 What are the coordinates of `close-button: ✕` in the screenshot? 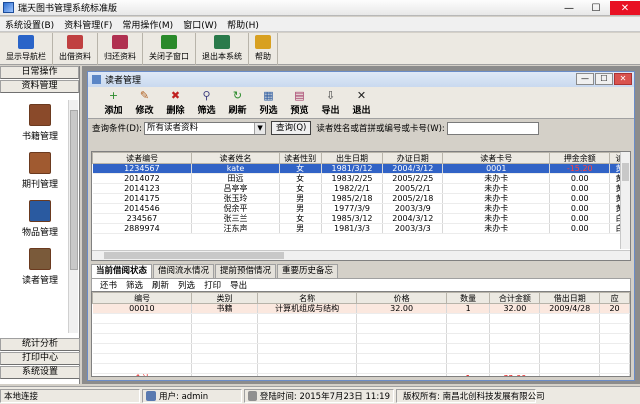 It's located at (625, 8).